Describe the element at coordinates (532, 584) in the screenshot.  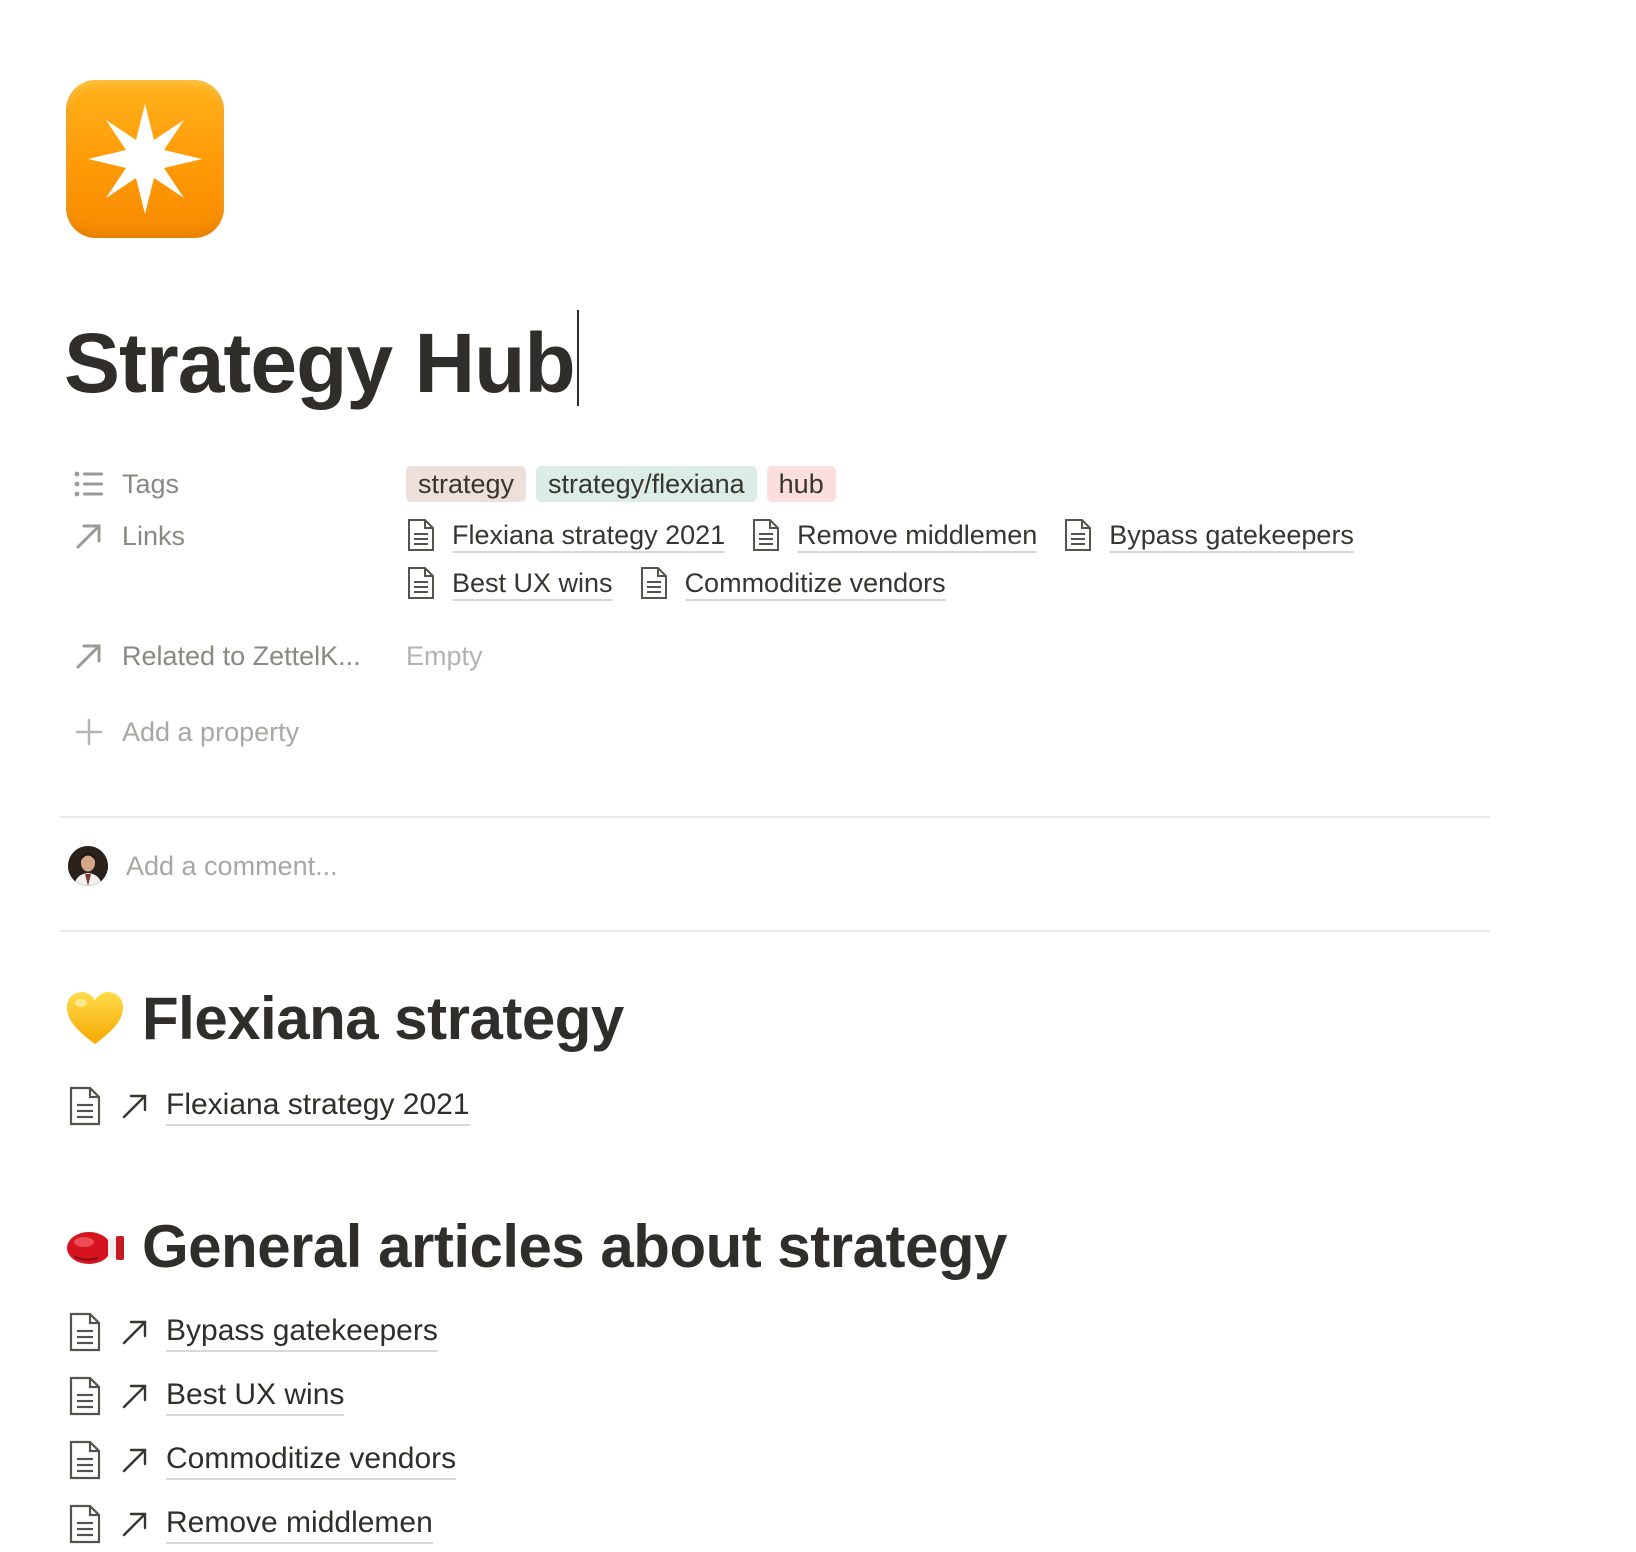
I see `link-text: Best UX wins` at that location.